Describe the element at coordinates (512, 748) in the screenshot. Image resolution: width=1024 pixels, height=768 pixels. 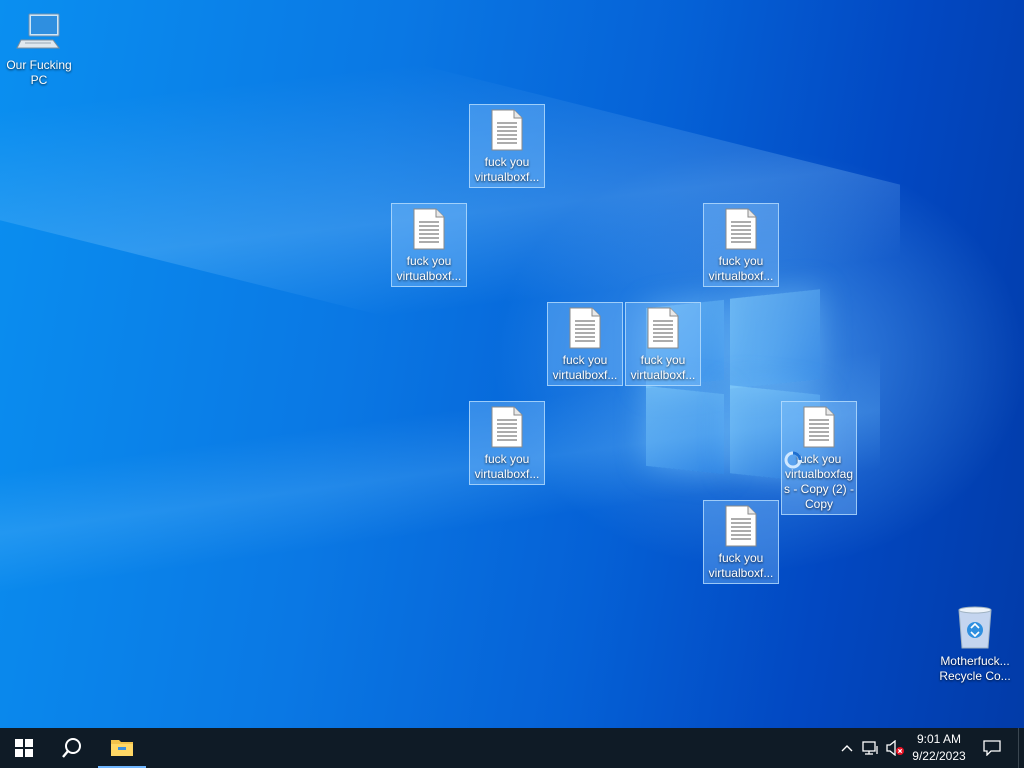
I see `taskbar: 9:01 AM 9/22/2023` at that location.